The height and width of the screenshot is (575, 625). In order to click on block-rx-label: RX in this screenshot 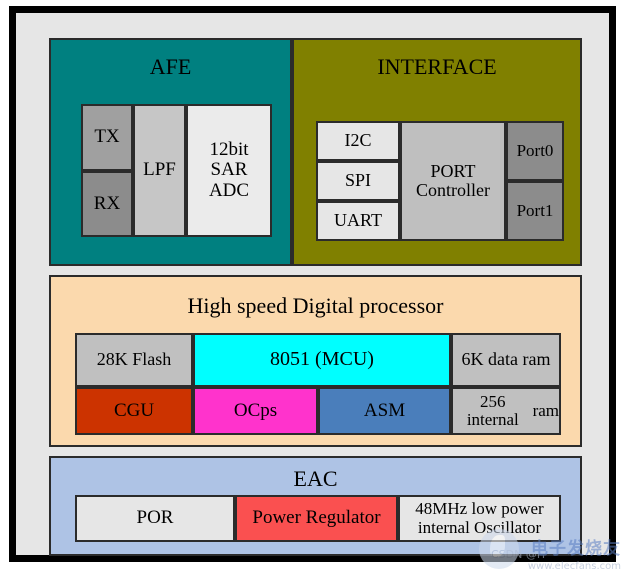, I will do `click(107, 203)`.